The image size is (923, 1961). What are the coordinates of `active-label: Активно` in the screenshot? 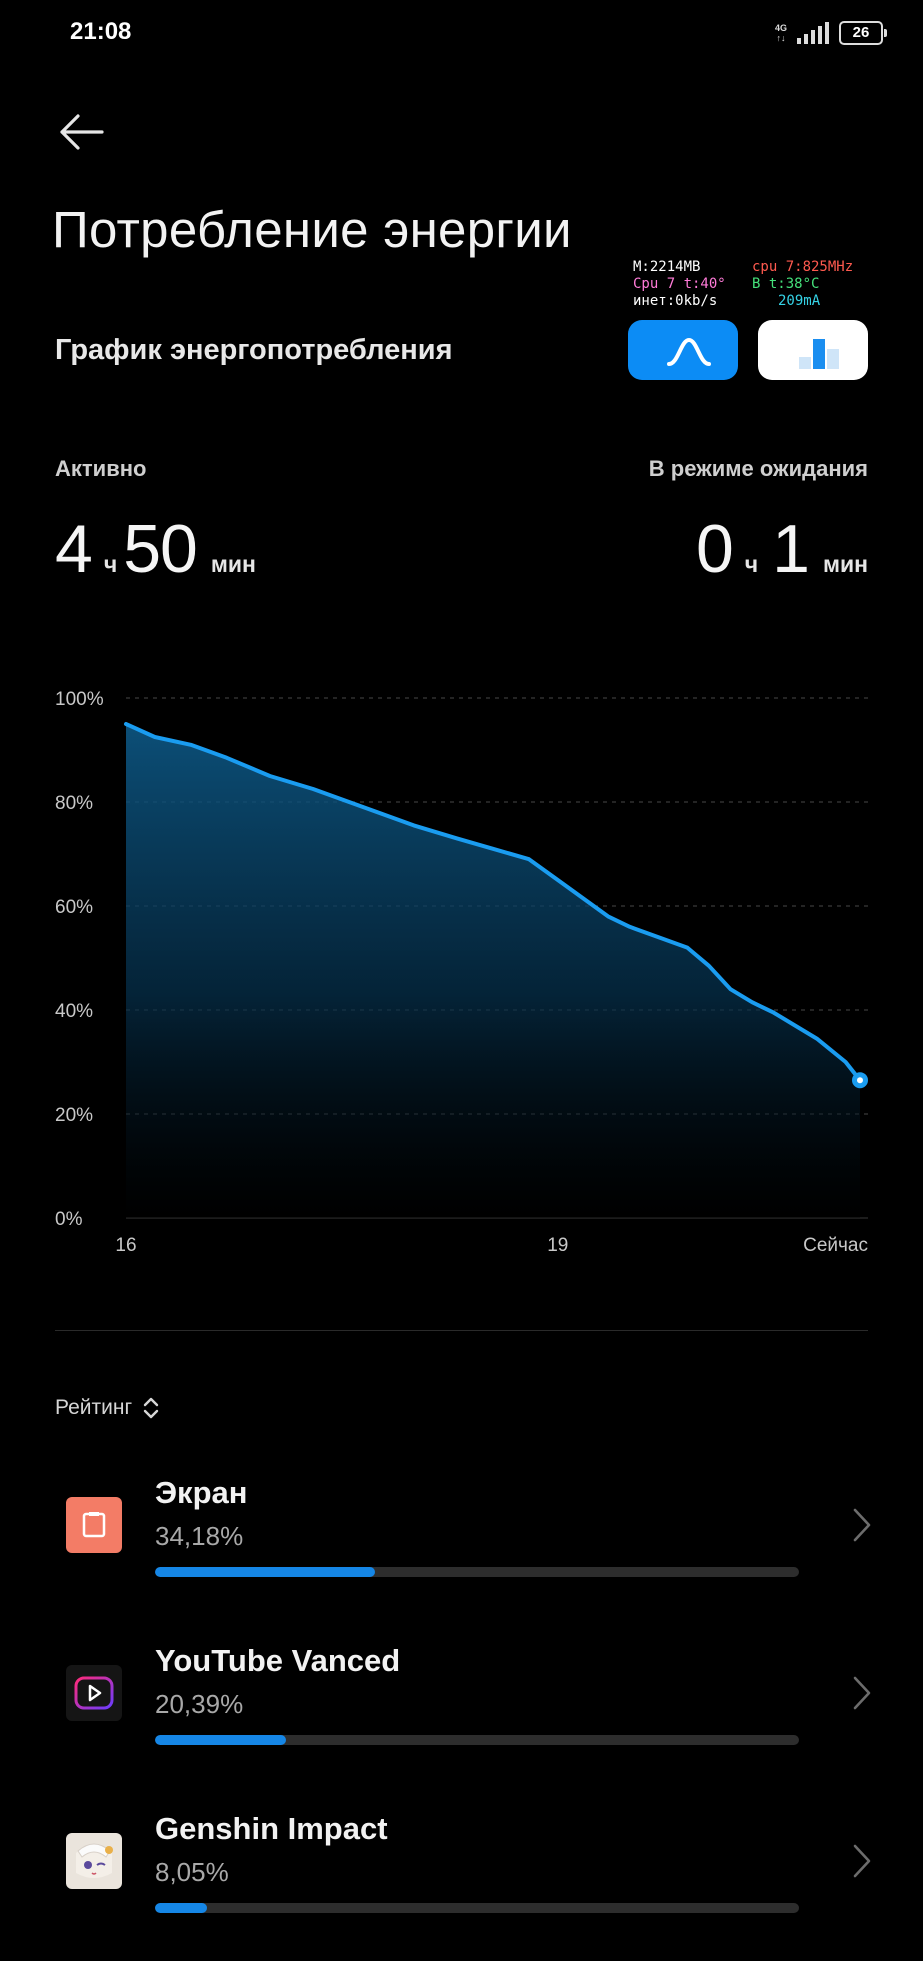 It's located at (101, 468).